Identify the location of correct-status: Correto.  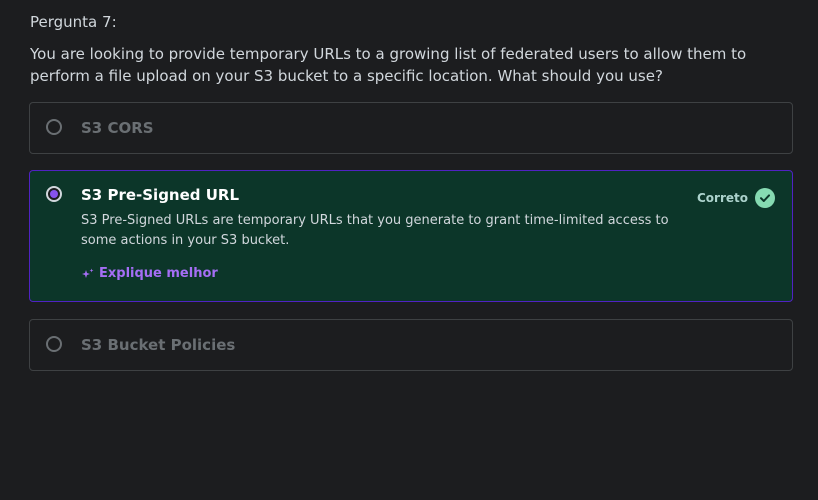
(736, 198).